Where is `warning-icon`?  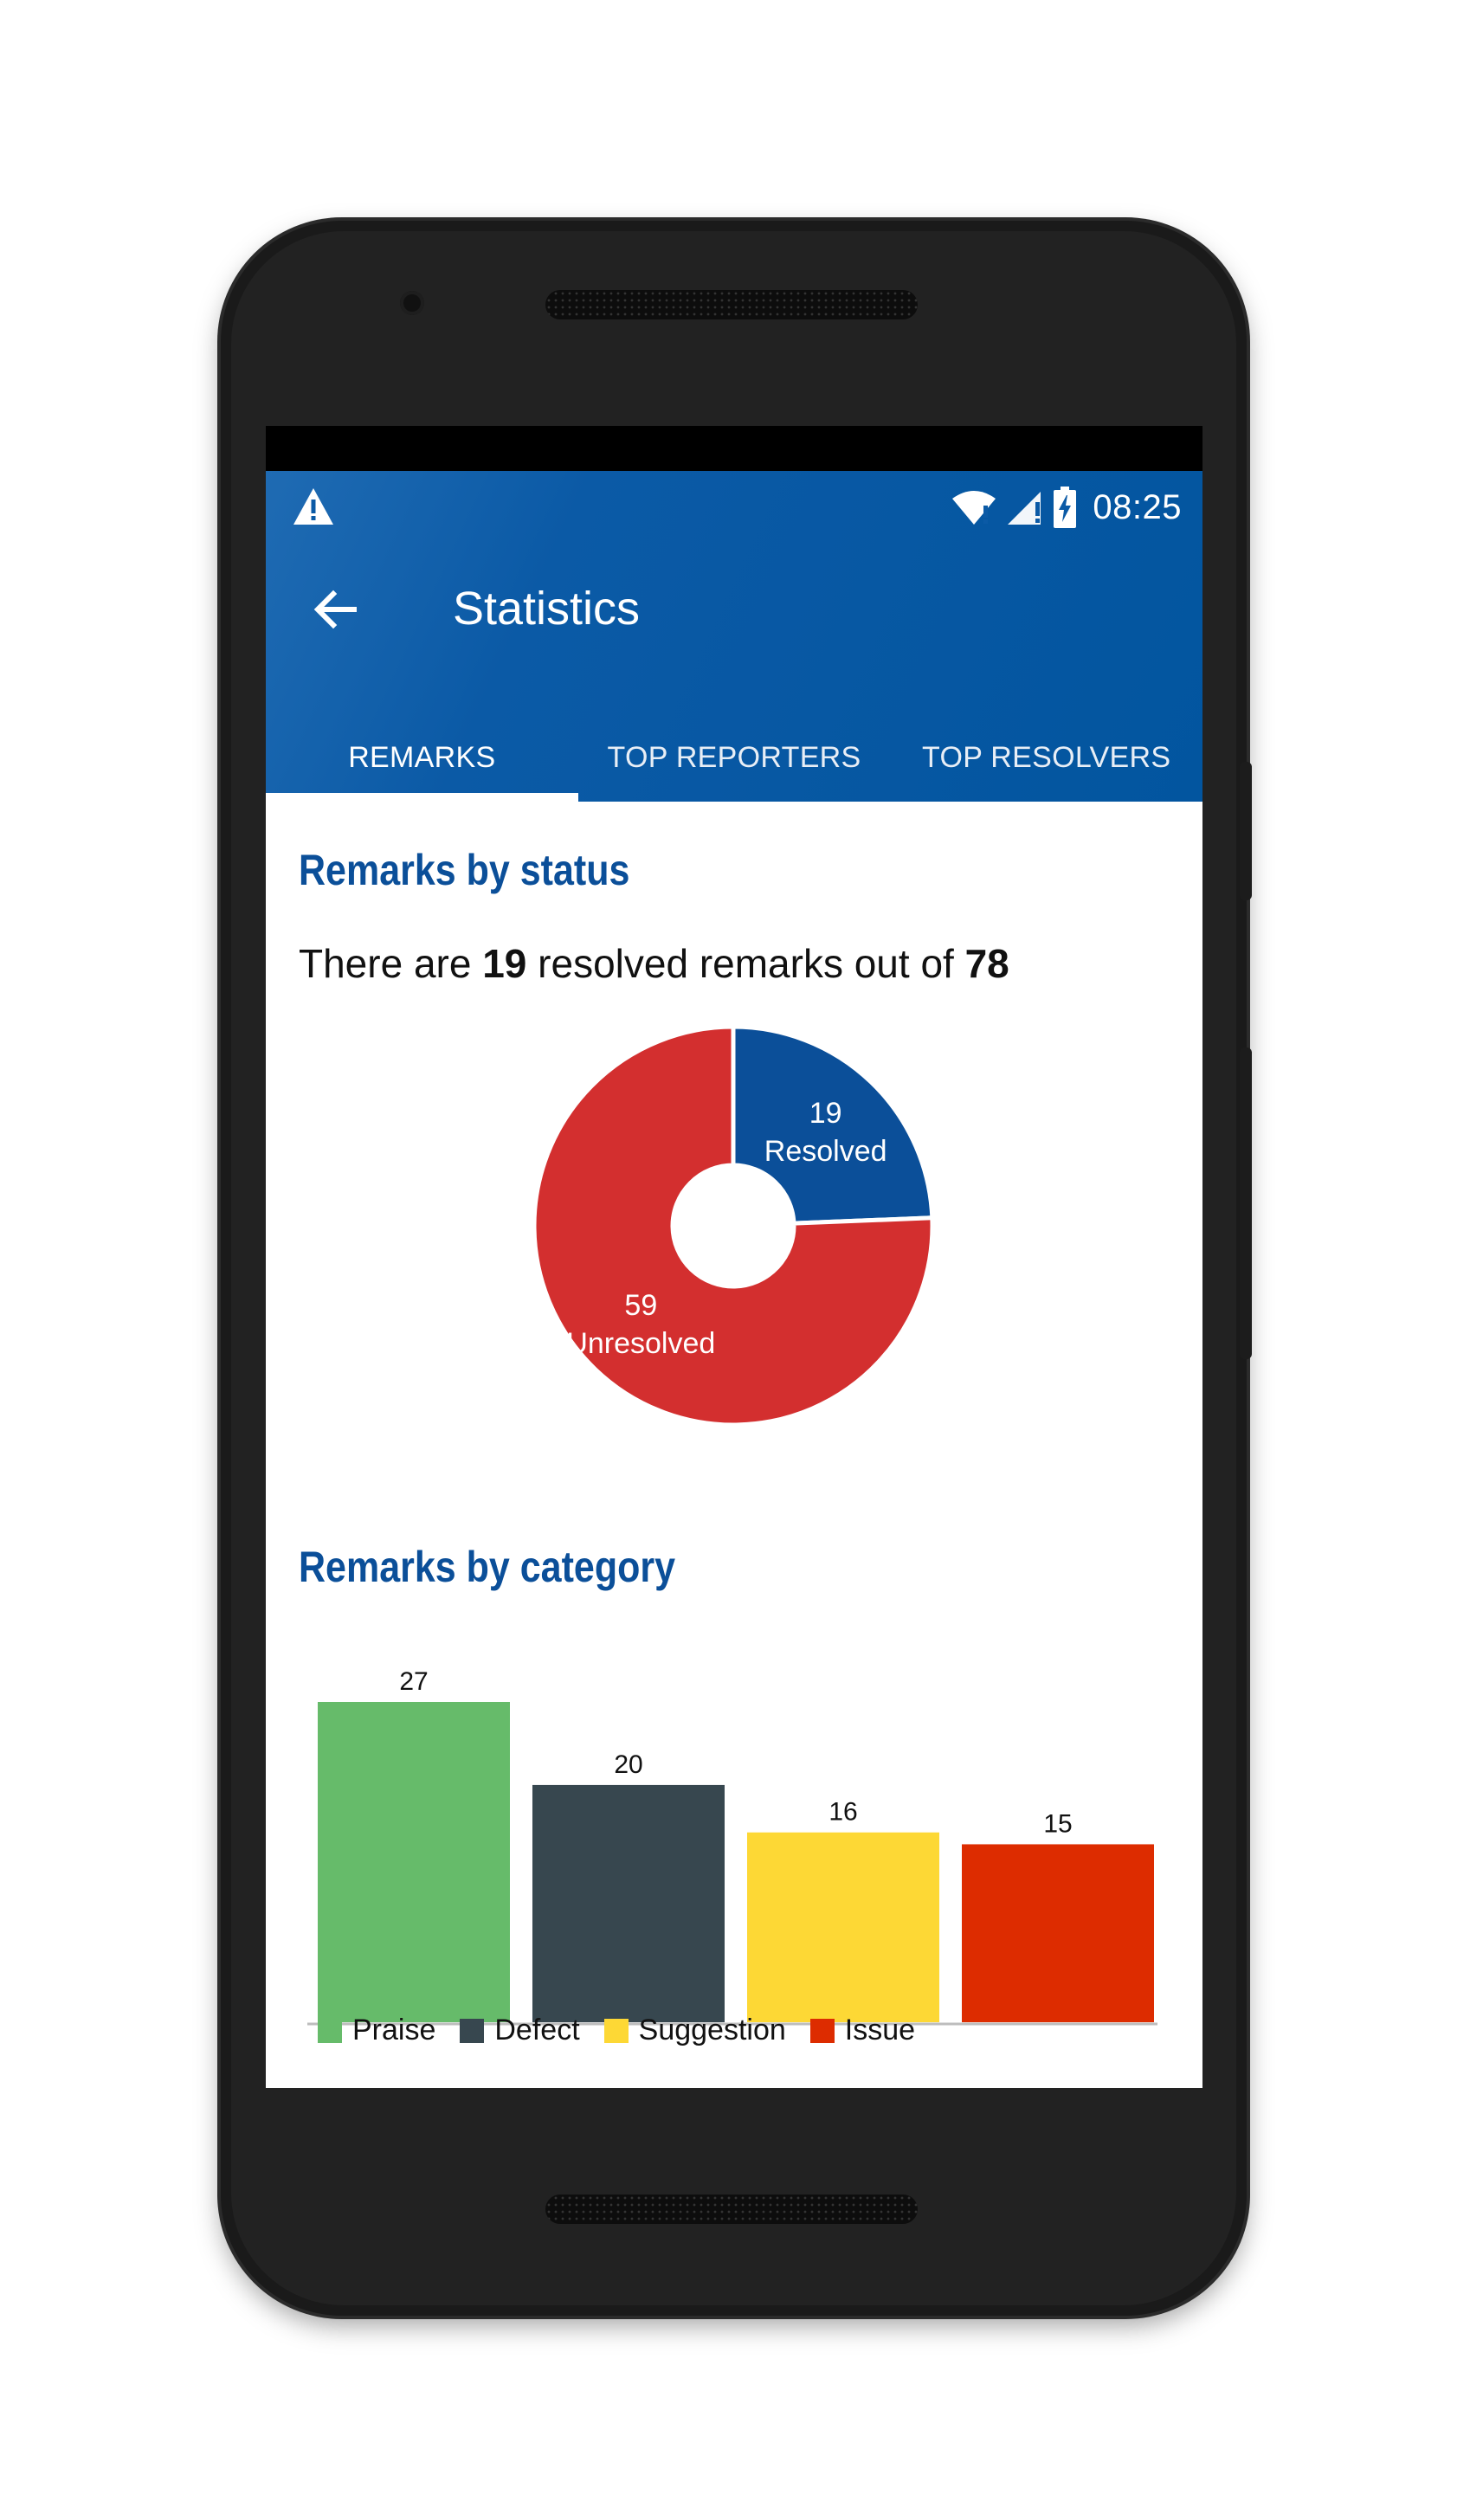
warning-icon is located at coordinates (314, 506).